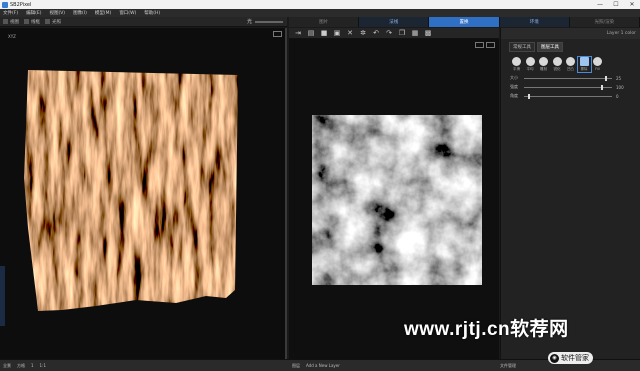 The width and height of the screenshot is (640, 371). I want to click on sharpen-icon, so click(557, 61).